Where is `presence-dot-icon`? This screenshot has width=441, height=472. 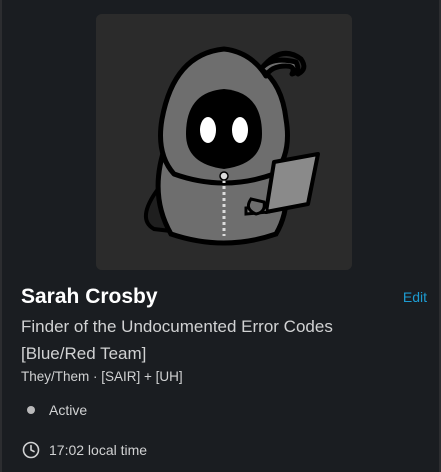
presence-dot-icon is located at coordinates (31, 410).